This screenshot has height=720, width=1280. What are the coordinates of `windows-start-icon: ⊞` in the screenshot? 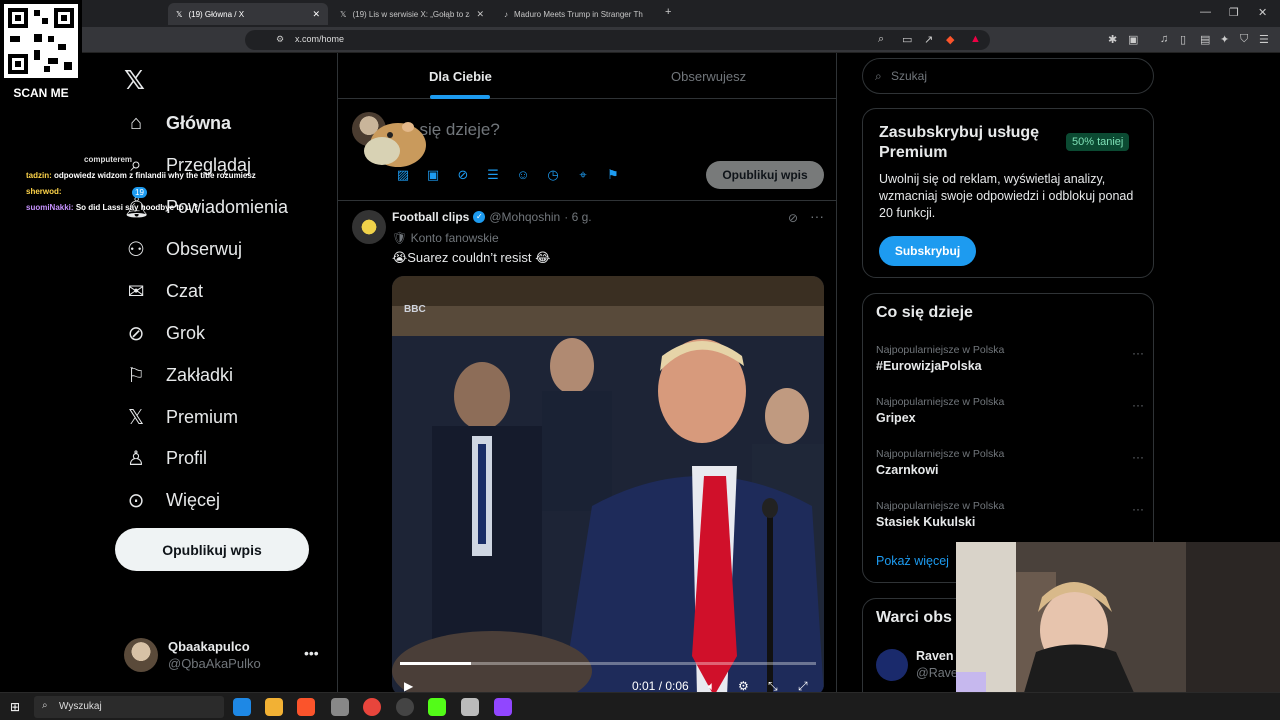 It's located at (15, 707).